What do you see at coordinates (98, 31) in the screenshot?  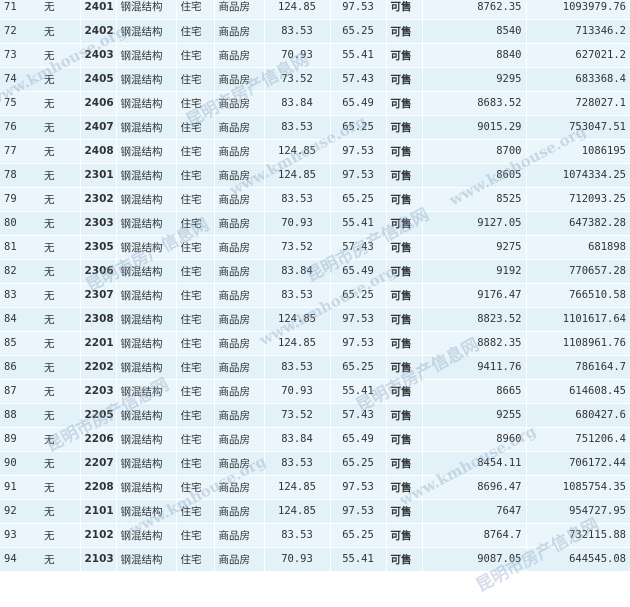 I see `room-number-cell: 2402` at bounding box center [98, 31].